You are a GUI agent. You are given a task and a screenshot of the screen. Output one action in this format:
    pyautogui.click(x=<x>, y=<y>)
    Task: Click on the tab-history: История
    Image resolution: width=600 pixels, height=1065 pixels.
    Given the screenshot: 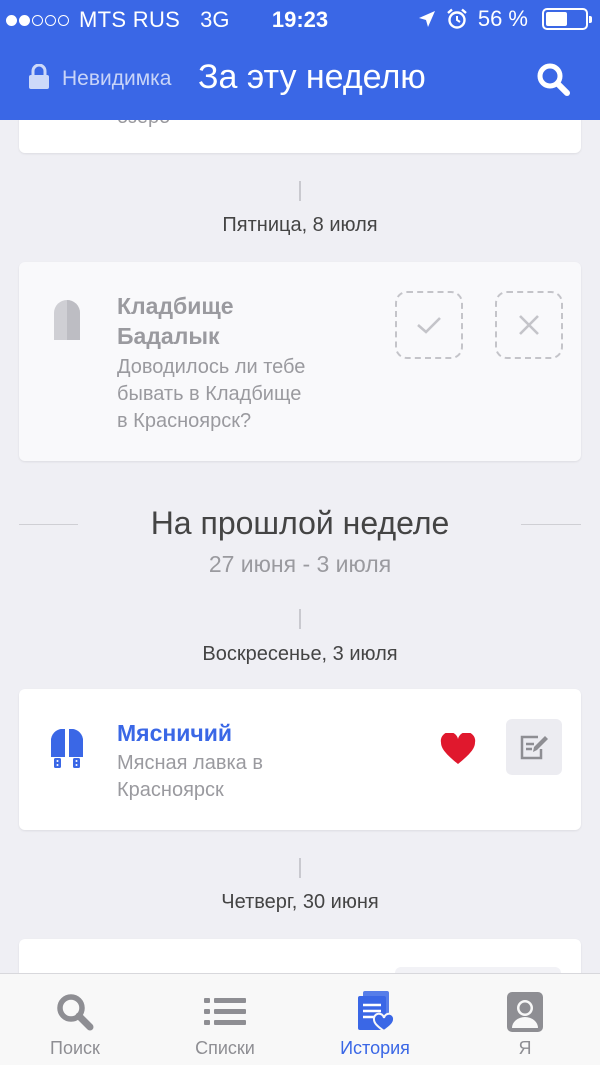 What is the action you would take?
    pyautogui.click(x=375, y=1019)
    